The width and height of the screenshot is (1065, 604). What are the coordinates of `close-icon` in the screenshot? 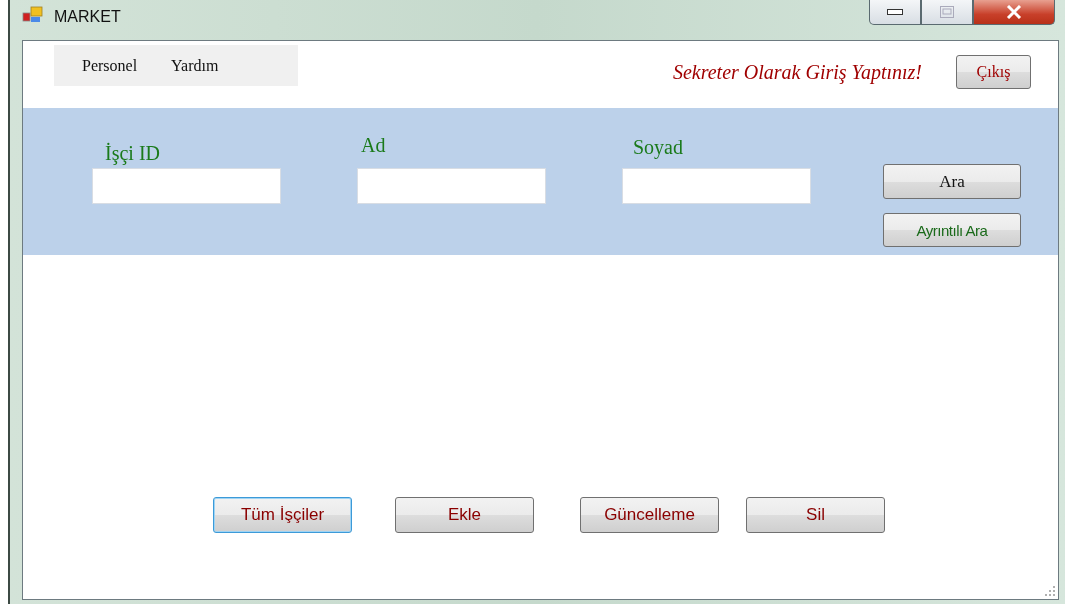 It's located at (1014, 12).